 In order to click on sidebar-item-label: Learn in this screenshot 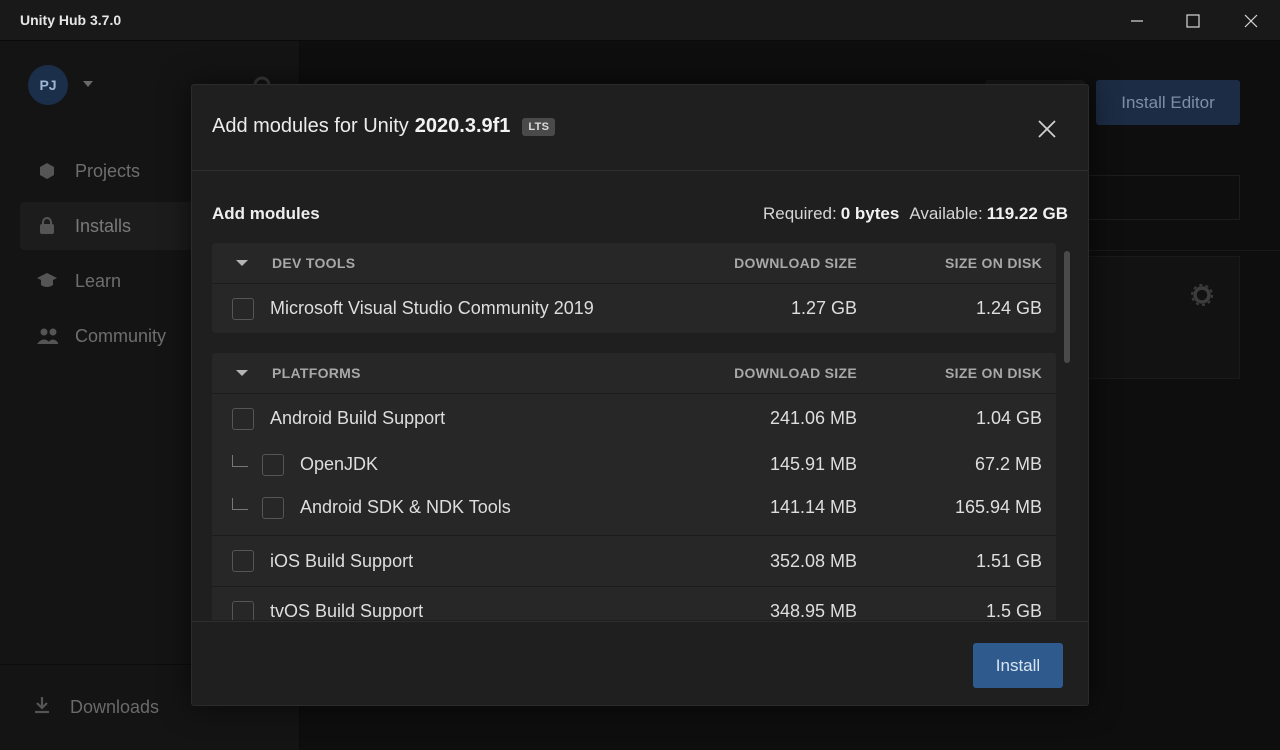, I will do `click(98, 280)`.